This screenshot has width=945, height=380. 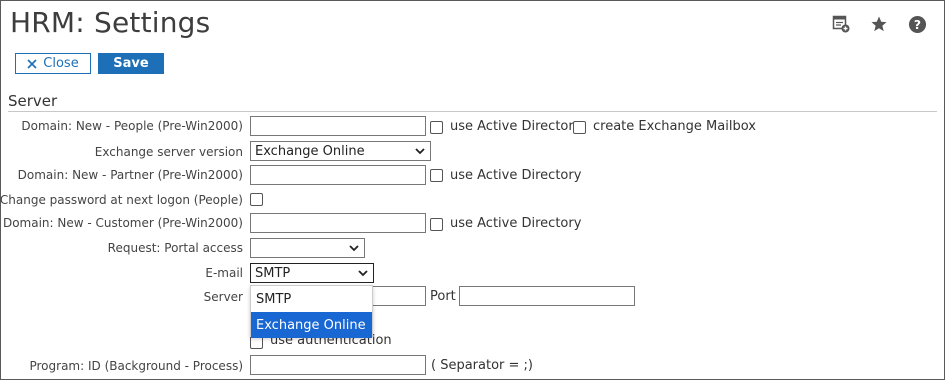 I want to click on email-value: SMTP, so click(x=273, y=273).